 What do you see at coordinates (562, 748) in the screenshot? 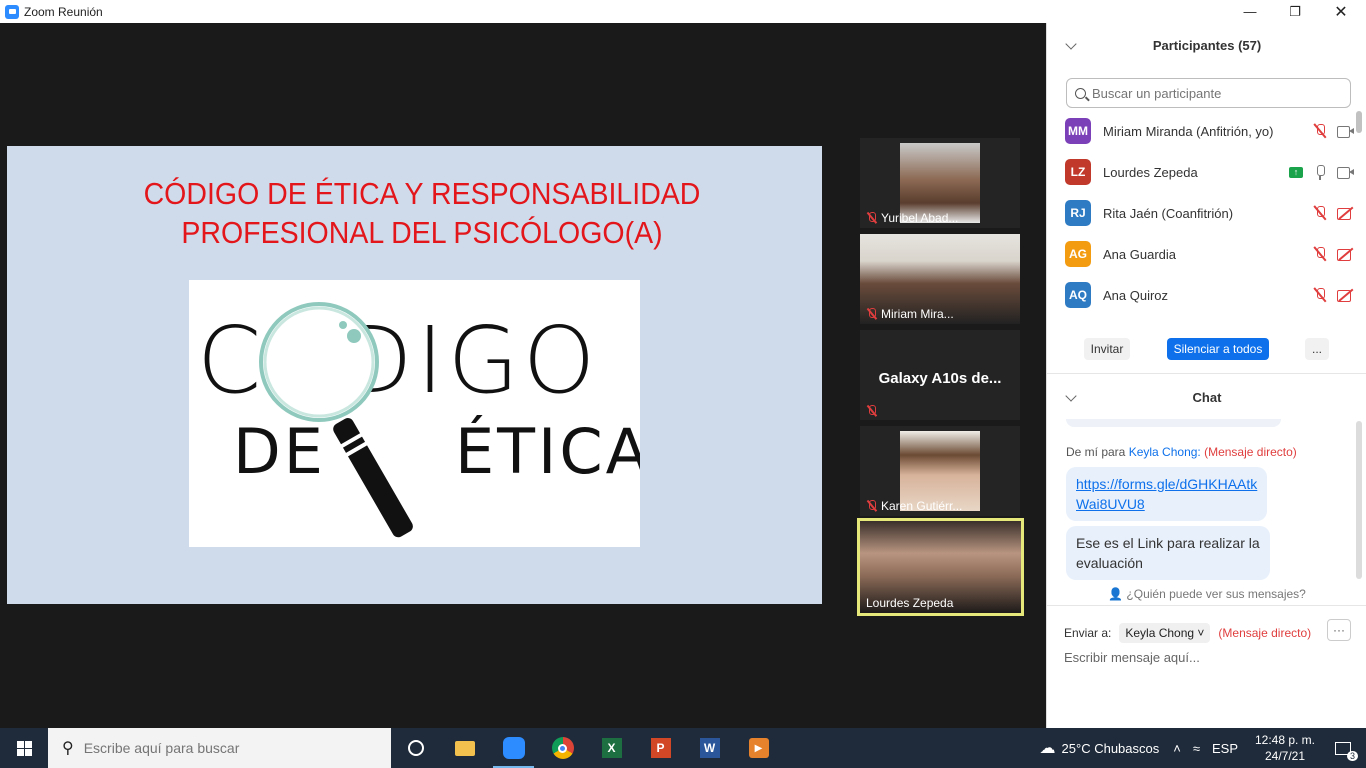
I see `chrome-icon` at bounding box center [562, 748].